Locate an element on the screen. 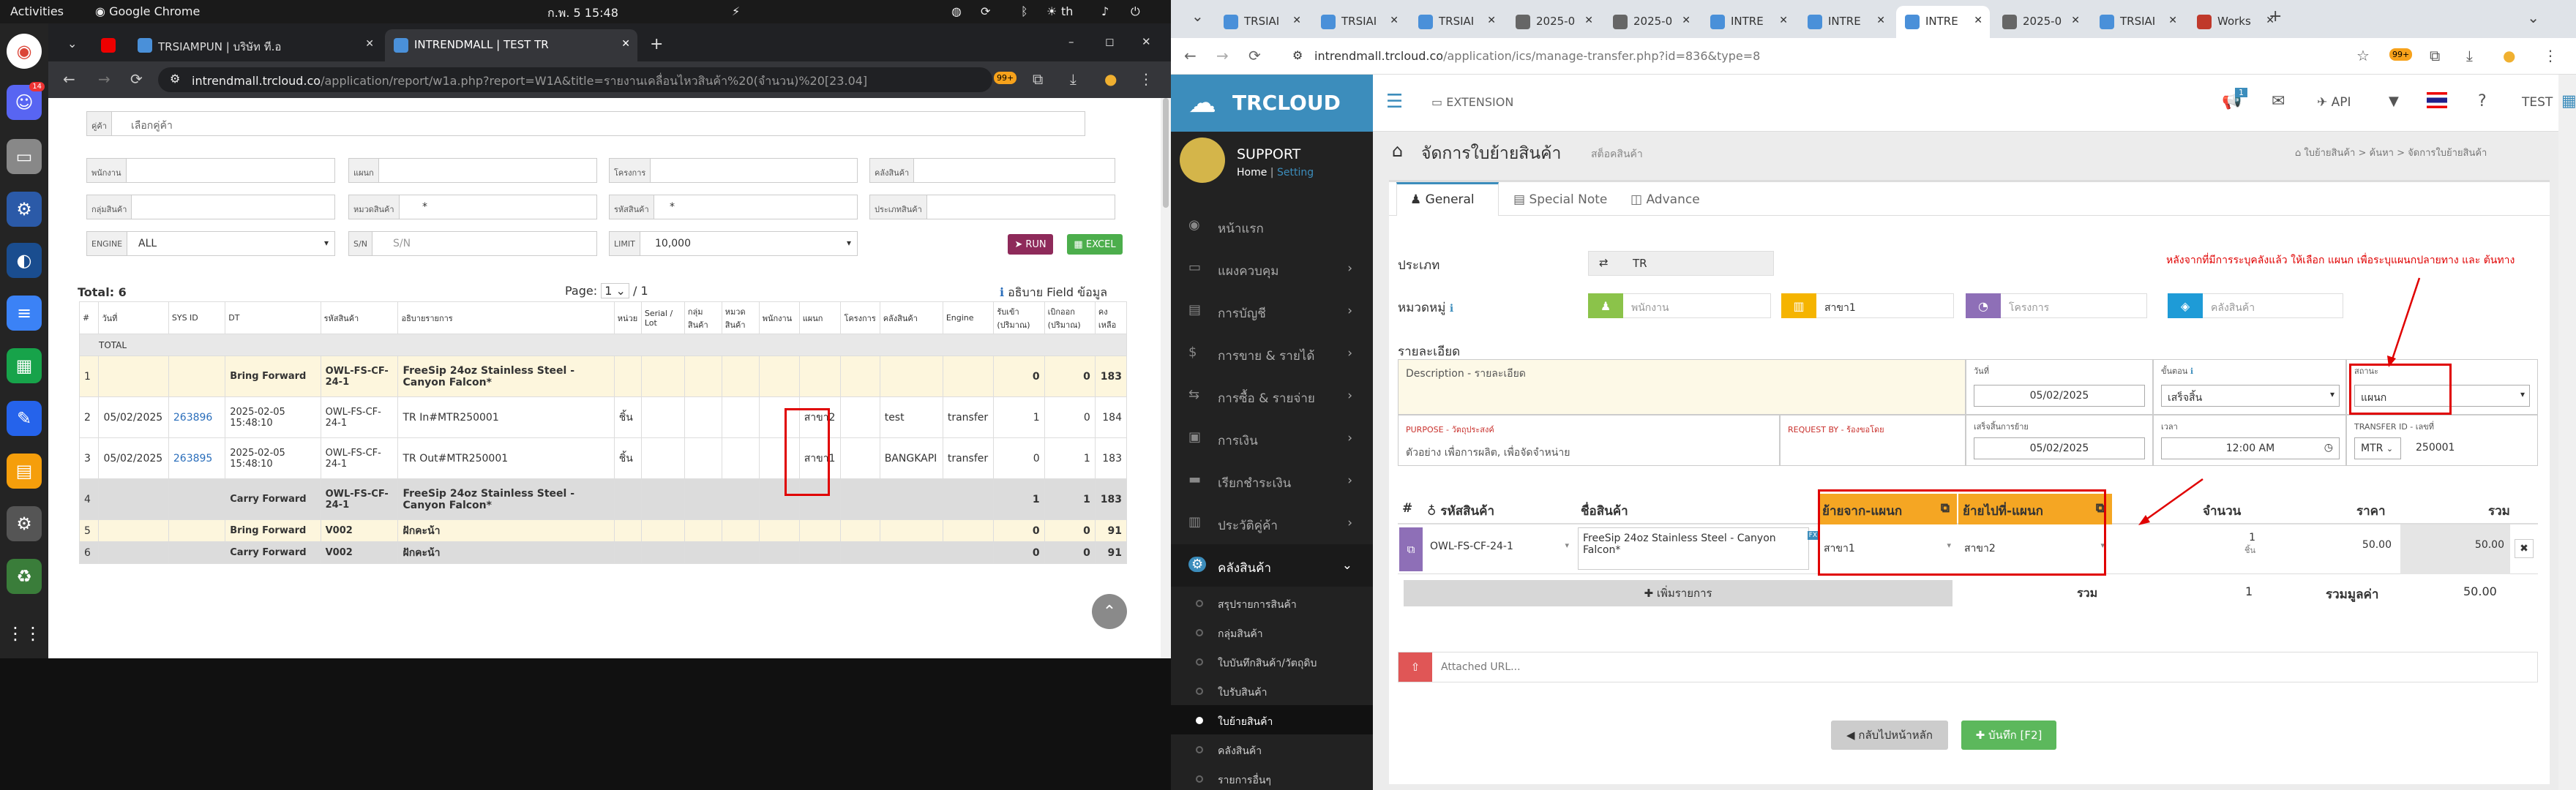  app-menu: ◉ Google Chrome is located at coordinates (147, 11).